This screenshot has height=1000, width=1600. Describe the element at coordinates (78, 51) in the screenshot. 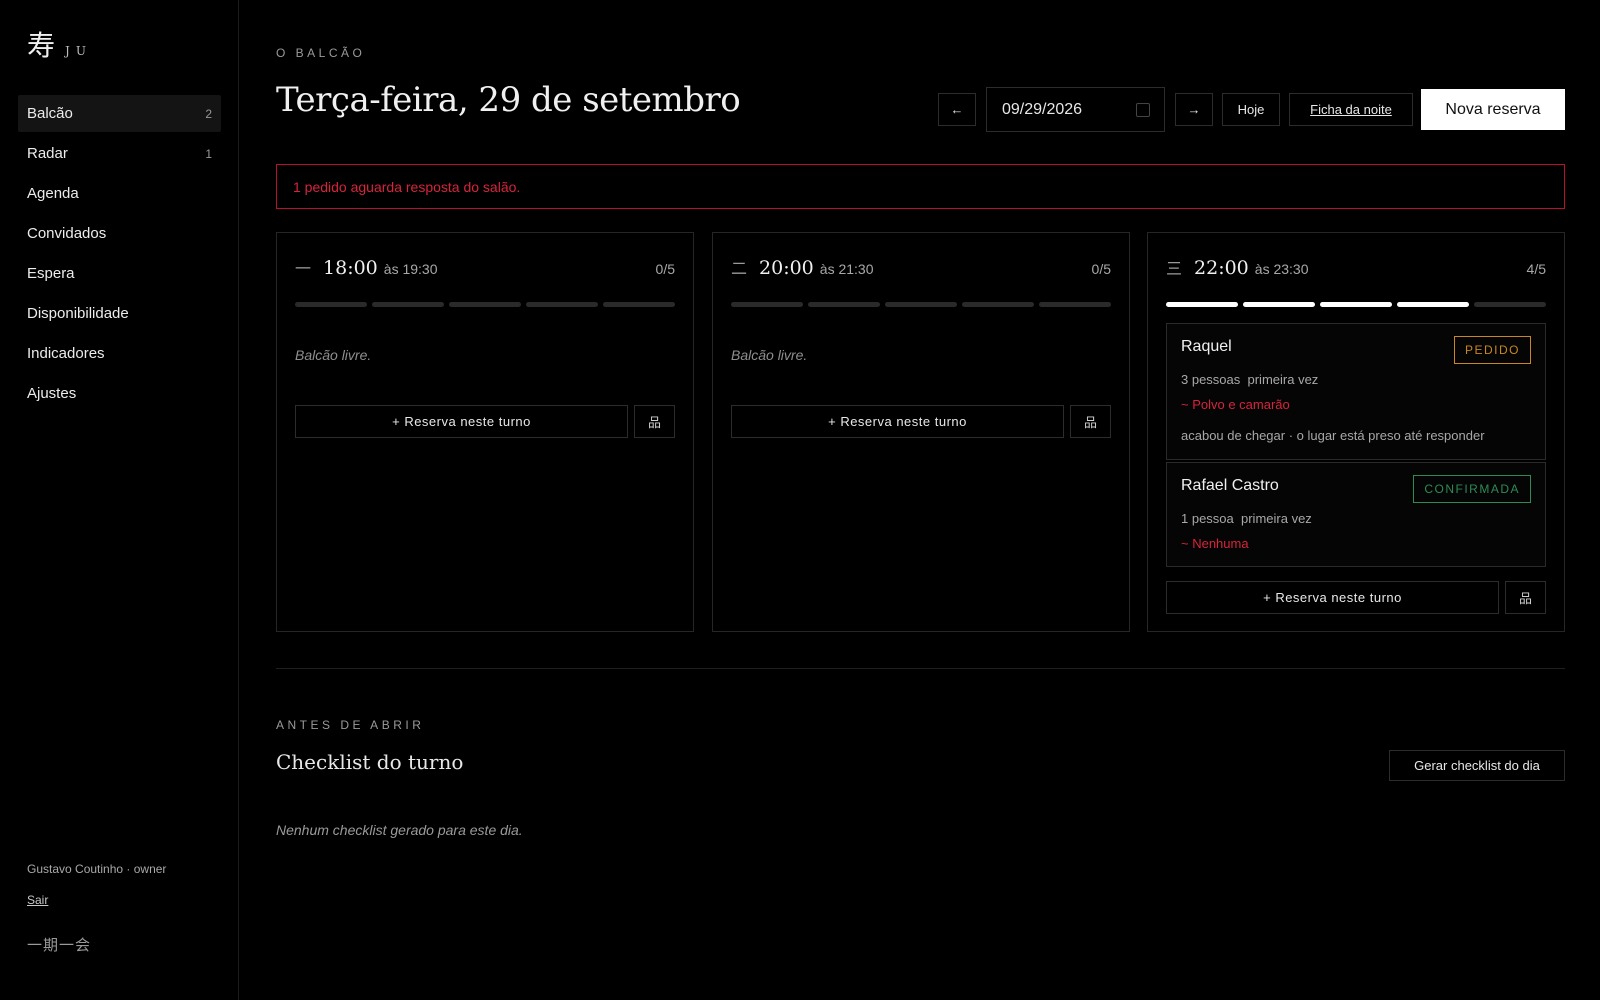

I see `brand-name: JU` at that location.